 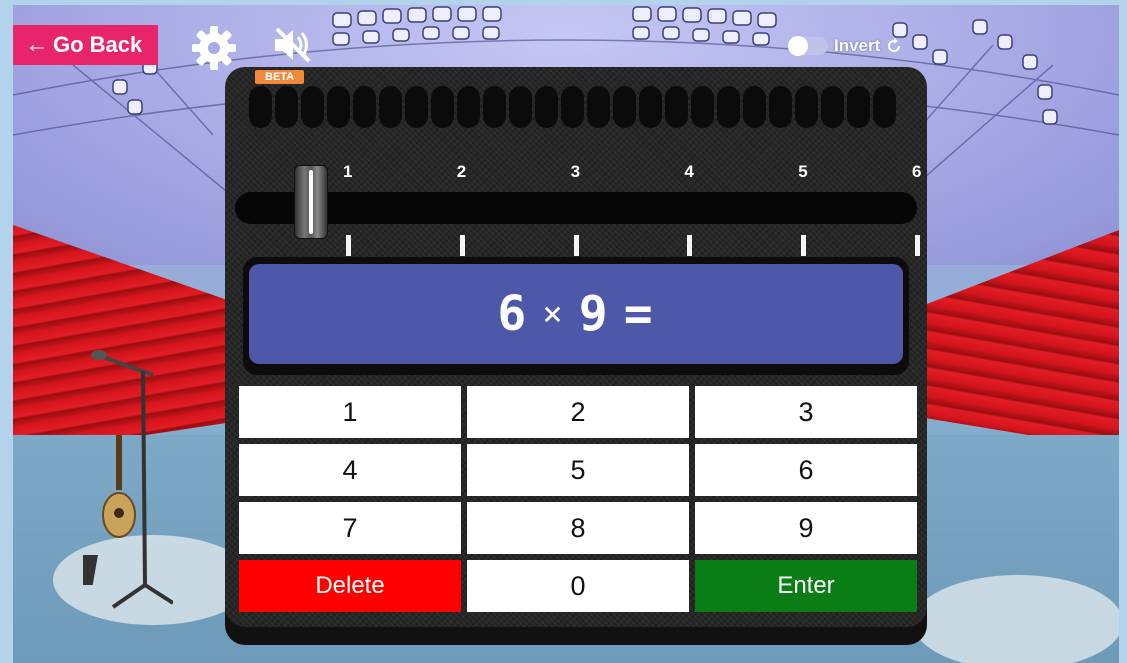 What do you see at coordinates (98, 44) in the screenshot?
I see `go-back-label: Go Back` at bounding box center [98, 44].